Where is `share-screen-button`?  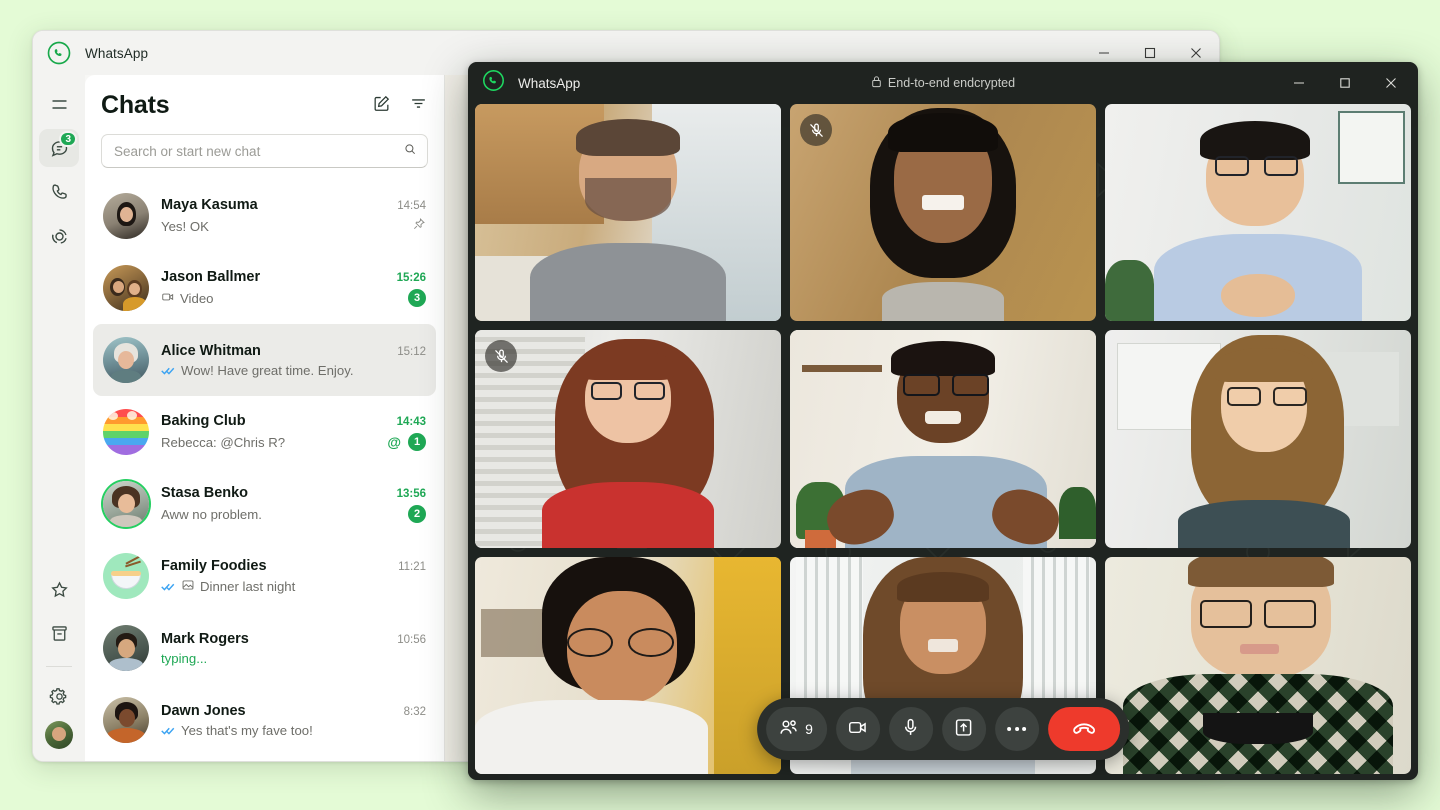 share-screen-button is located at coordinates (963, 729).